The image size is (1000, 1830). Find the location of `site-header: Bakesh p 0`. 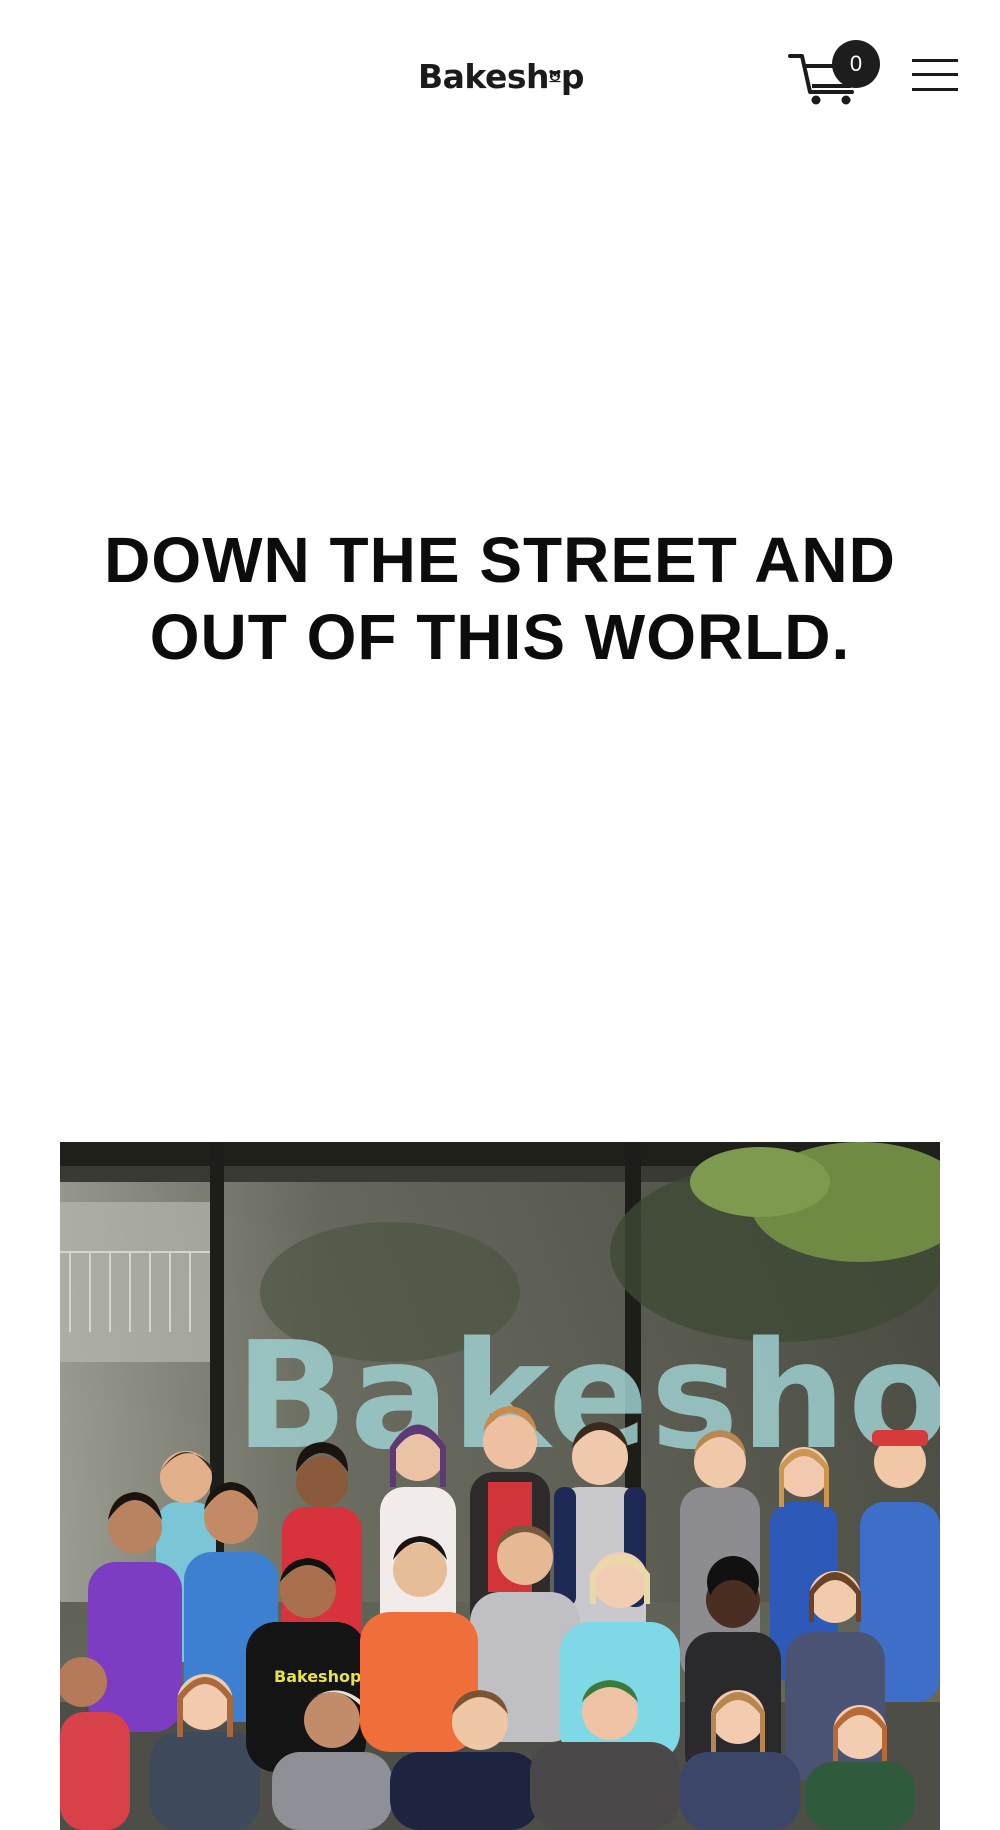

site-header: Bakesh p 0 is located at coordinates (500, 75).